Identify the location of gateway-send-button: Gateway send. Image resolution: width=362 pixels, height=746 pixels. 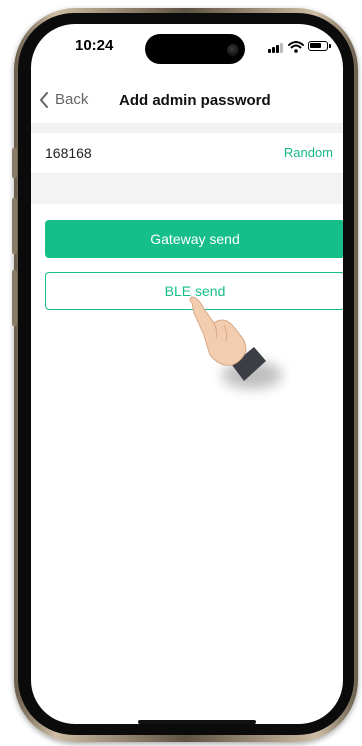
(194, 239).